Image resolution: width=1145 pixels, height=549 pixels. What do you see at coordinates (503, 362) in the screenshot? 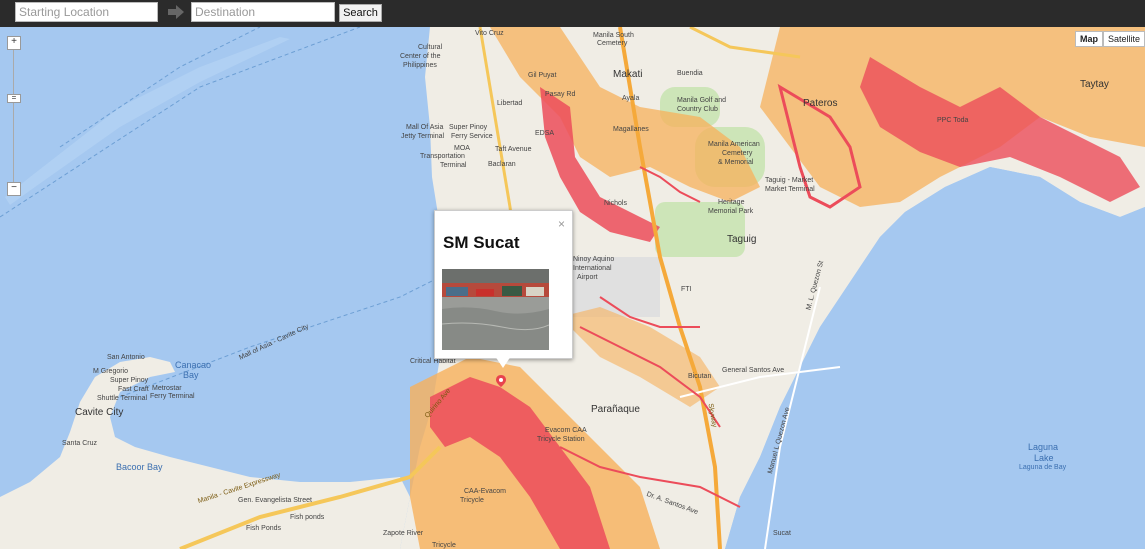
I see `info-window-pointer` at bounding box center [503, 362].